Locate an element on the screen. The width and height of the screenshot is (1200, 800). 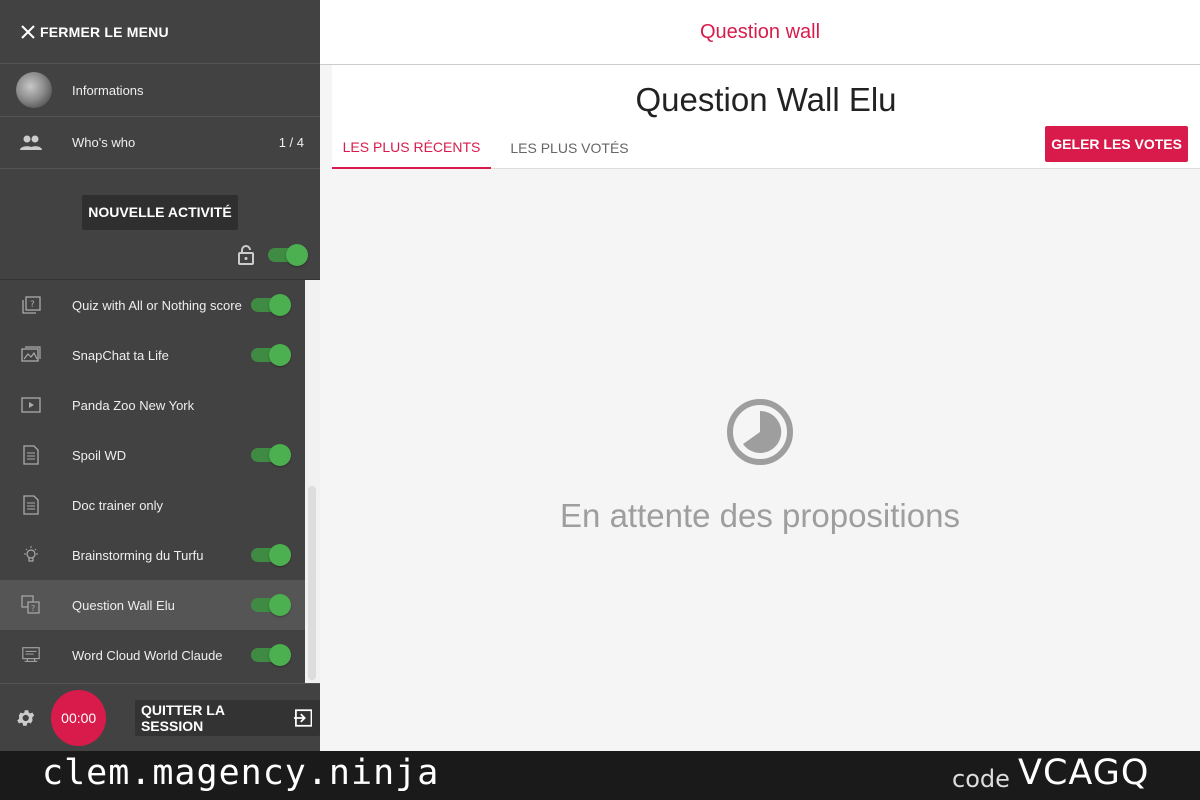
image-icon is located at coordinates (31, 355).